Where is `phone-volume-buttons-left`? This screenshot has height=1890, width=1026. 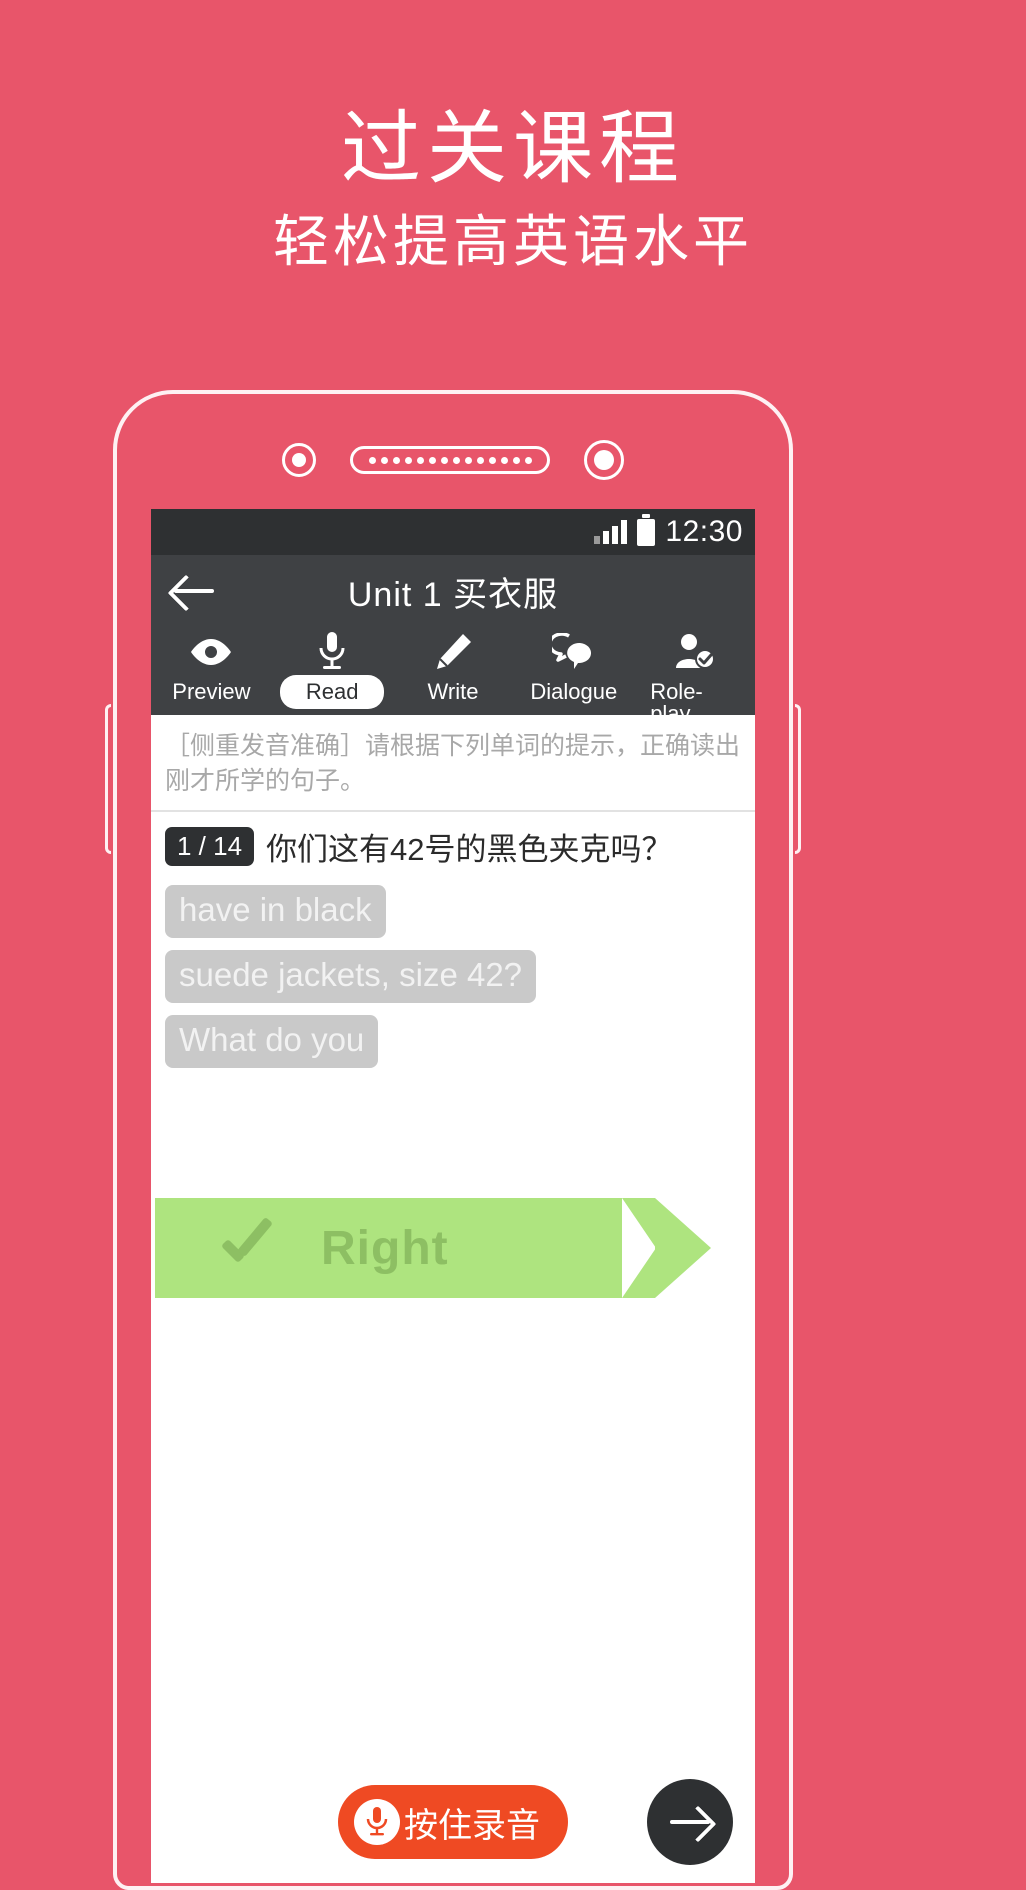 phone-volume-buttons-left is located at coordinates (108, 779).